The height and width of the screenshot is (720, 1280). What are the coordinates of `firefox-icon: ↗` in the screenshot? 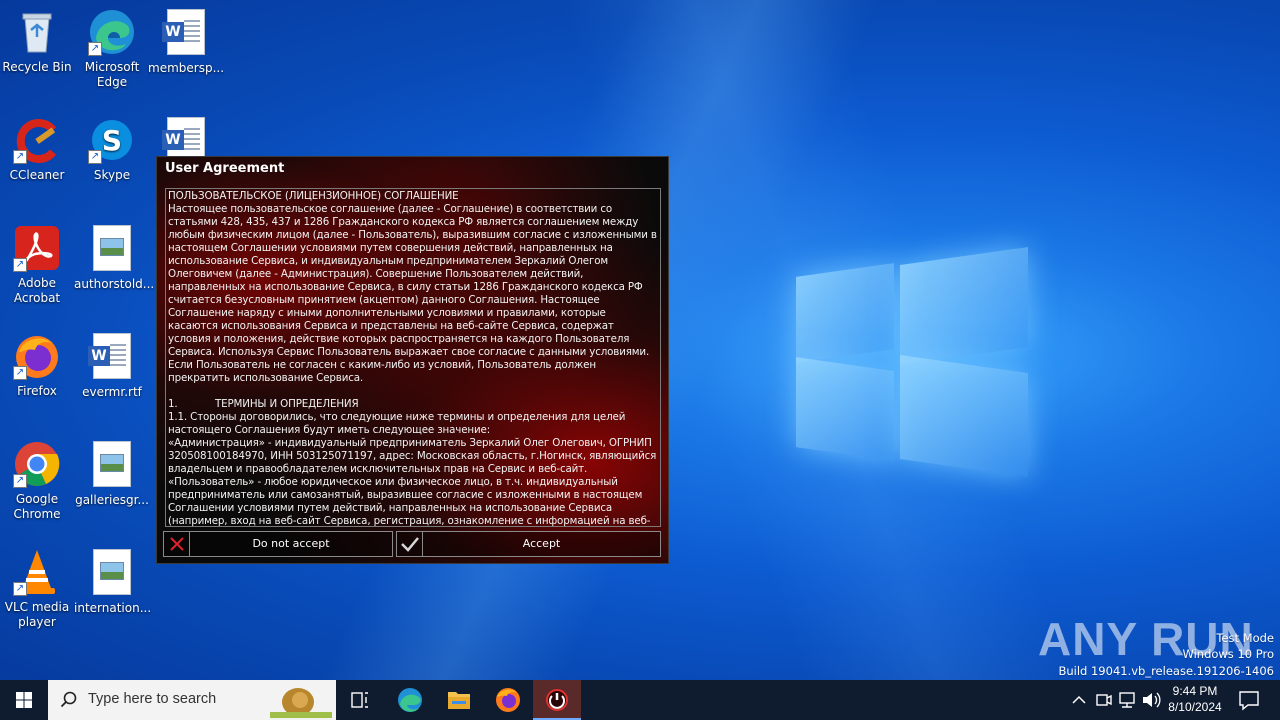 It's located at (37, 356).